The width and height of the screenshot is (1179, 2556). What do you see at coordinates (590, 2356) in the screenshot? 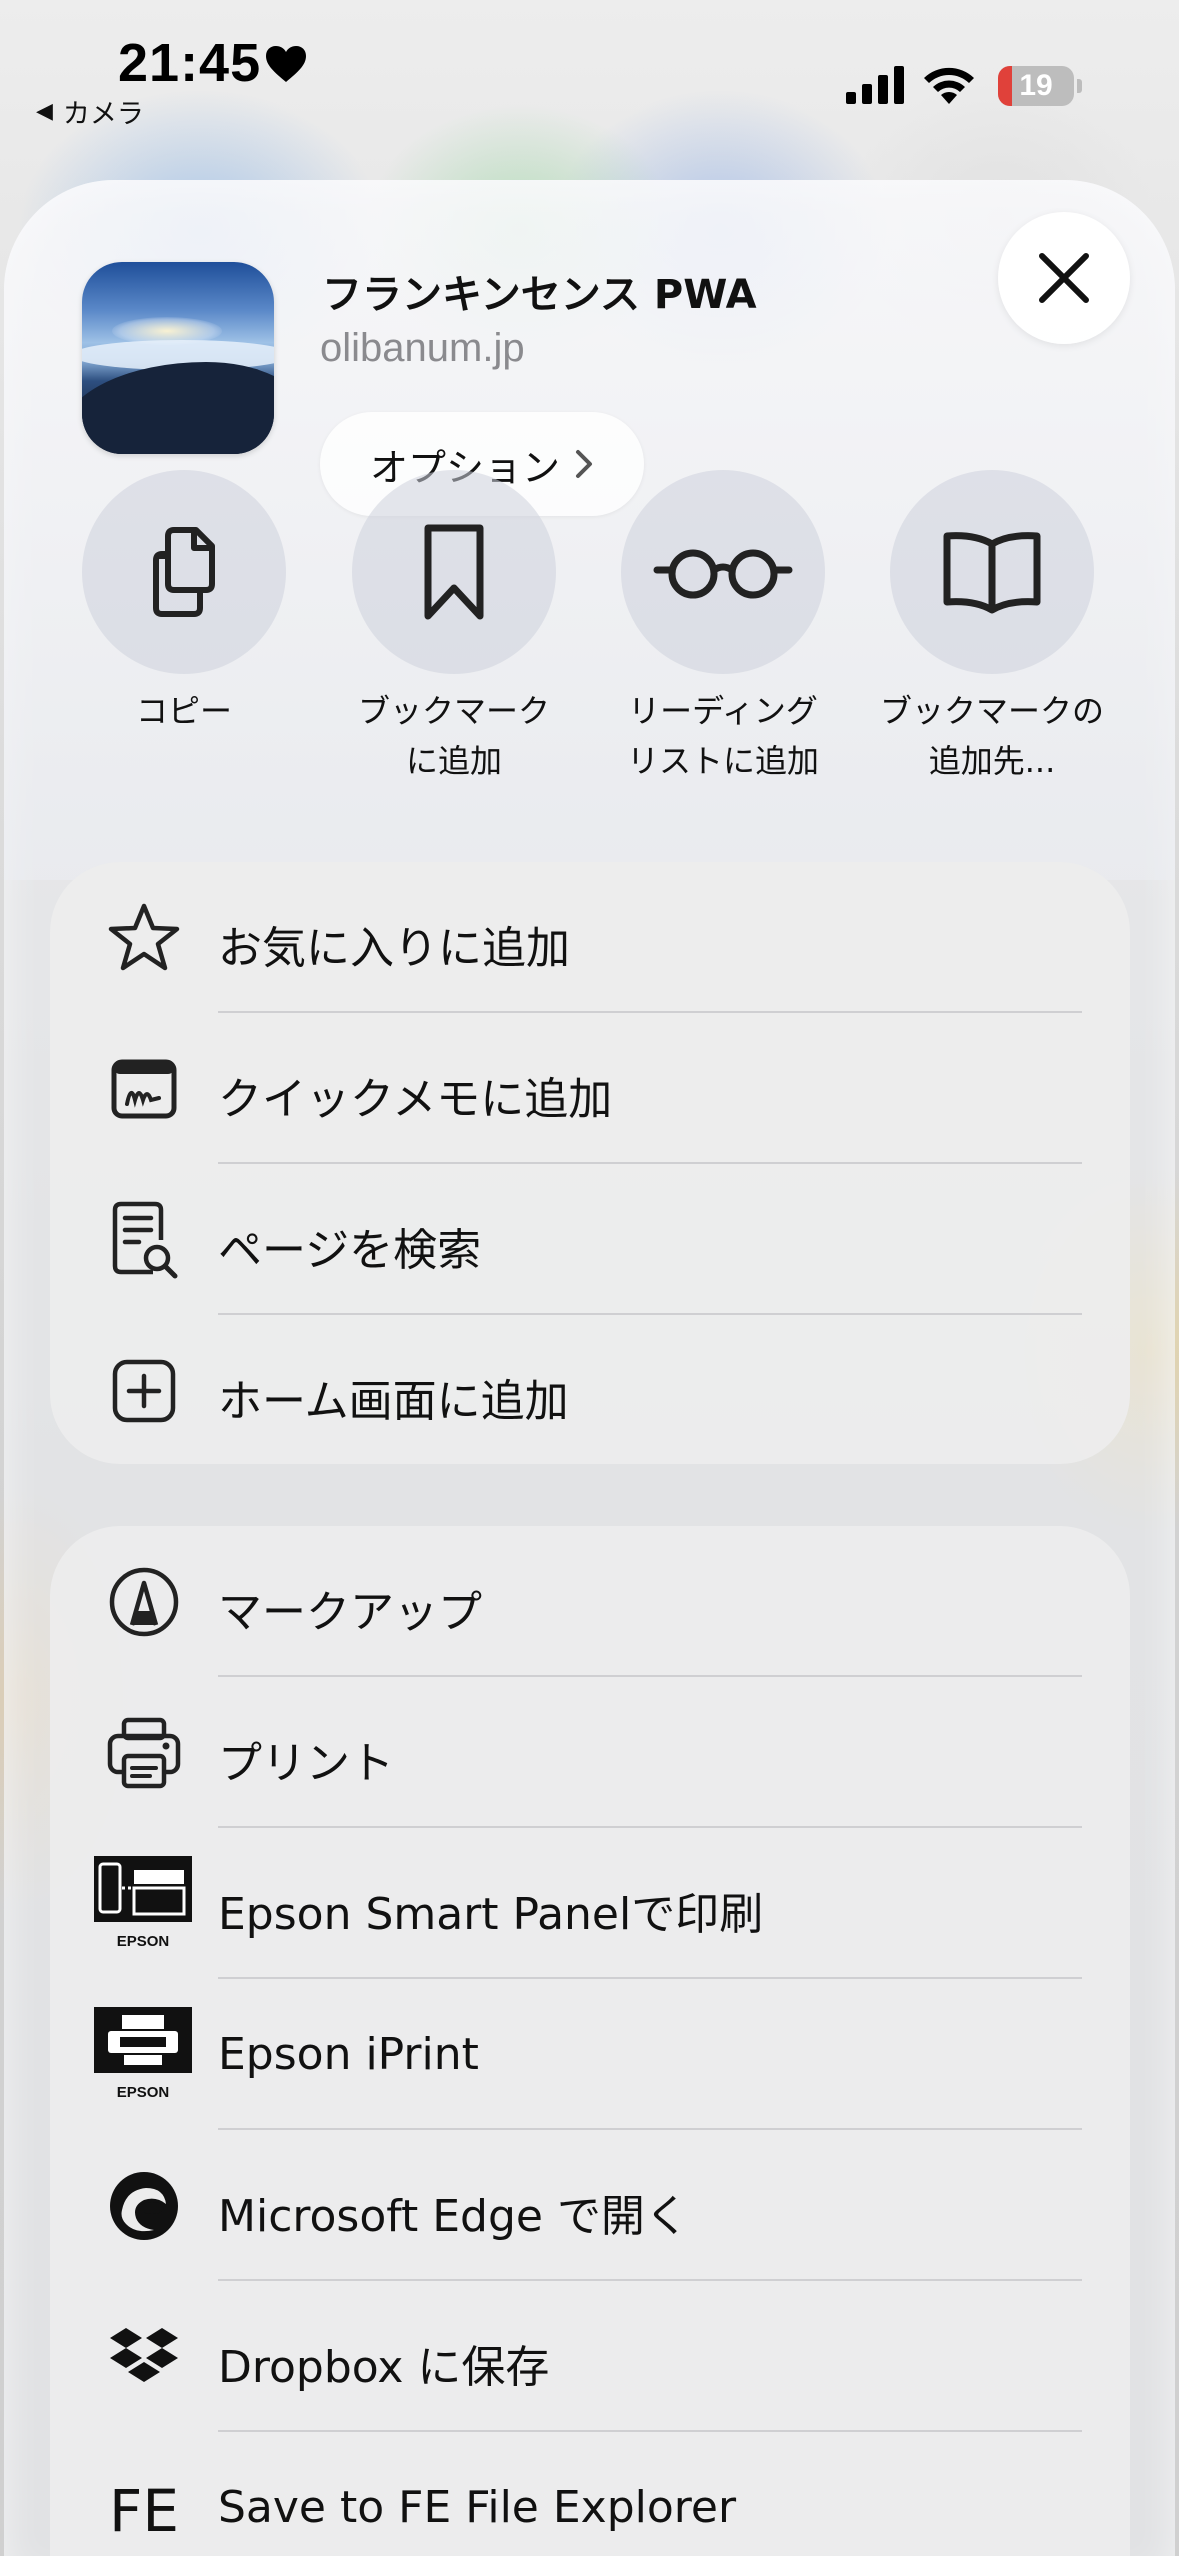
I see `menu-item-save-to-dropbox: Dropbox に保存` at bounding box center [590, 2356].